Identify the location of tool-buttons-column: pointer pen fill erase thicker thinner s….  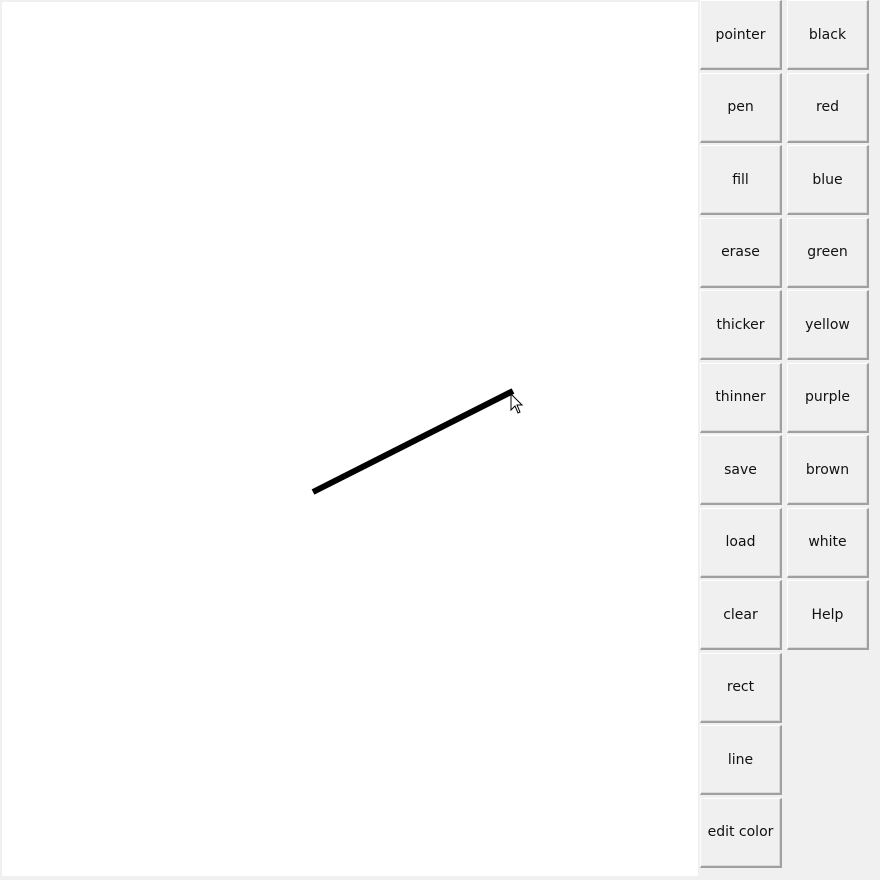
(741, 435).